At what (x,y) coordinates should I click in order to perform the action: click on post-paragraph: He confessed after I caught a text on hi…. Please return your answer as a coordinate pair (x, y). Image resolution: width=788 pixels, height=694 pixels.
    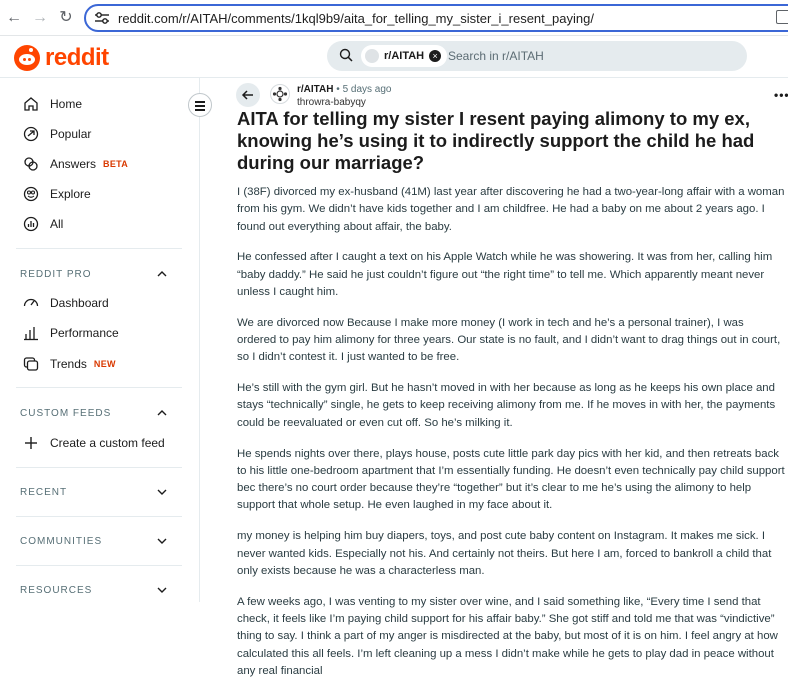
    Looking at the image, I should click on (505, 274).